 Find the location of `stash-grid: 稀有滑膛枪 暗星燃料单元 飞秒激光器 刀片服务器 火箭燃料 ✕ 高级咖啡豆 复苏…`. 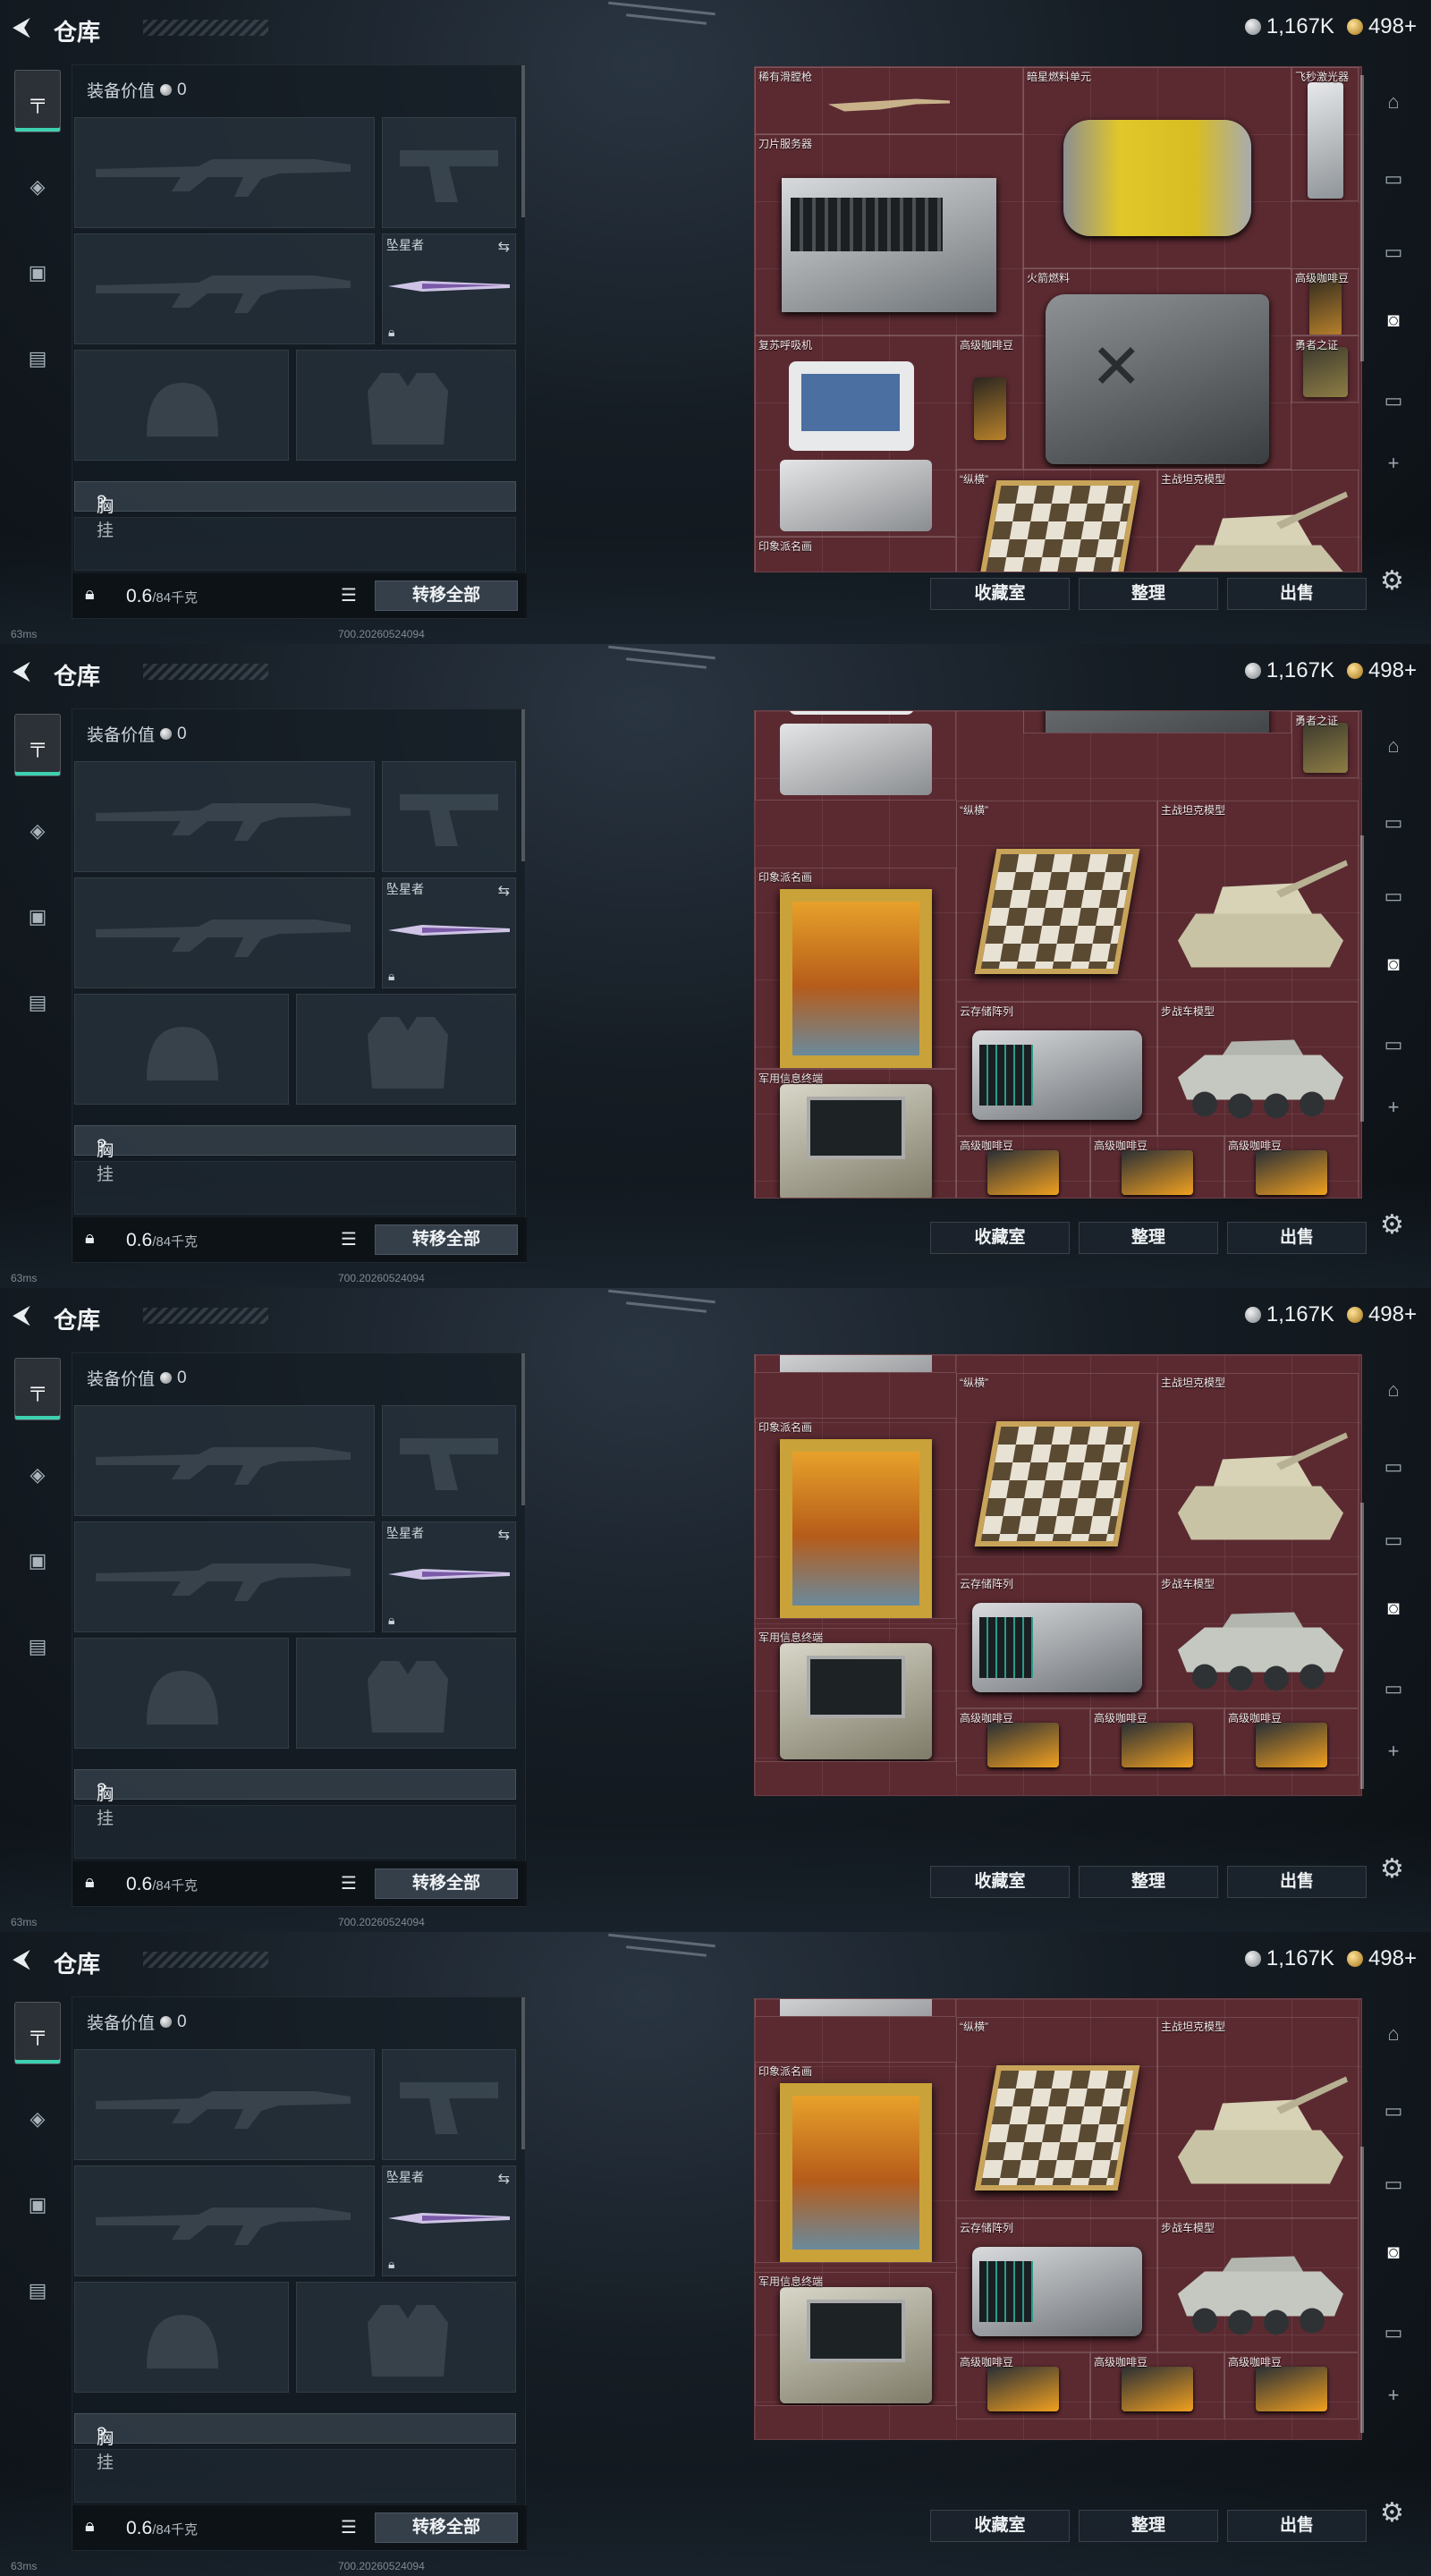

stash-grid: 稀有滑膛枪 暗星燃料单元 飞秒激光器 刀片服务器 火箭燃料 ✕ 高级咖啡豆 复苏… is located at coordinates (1058, 319).